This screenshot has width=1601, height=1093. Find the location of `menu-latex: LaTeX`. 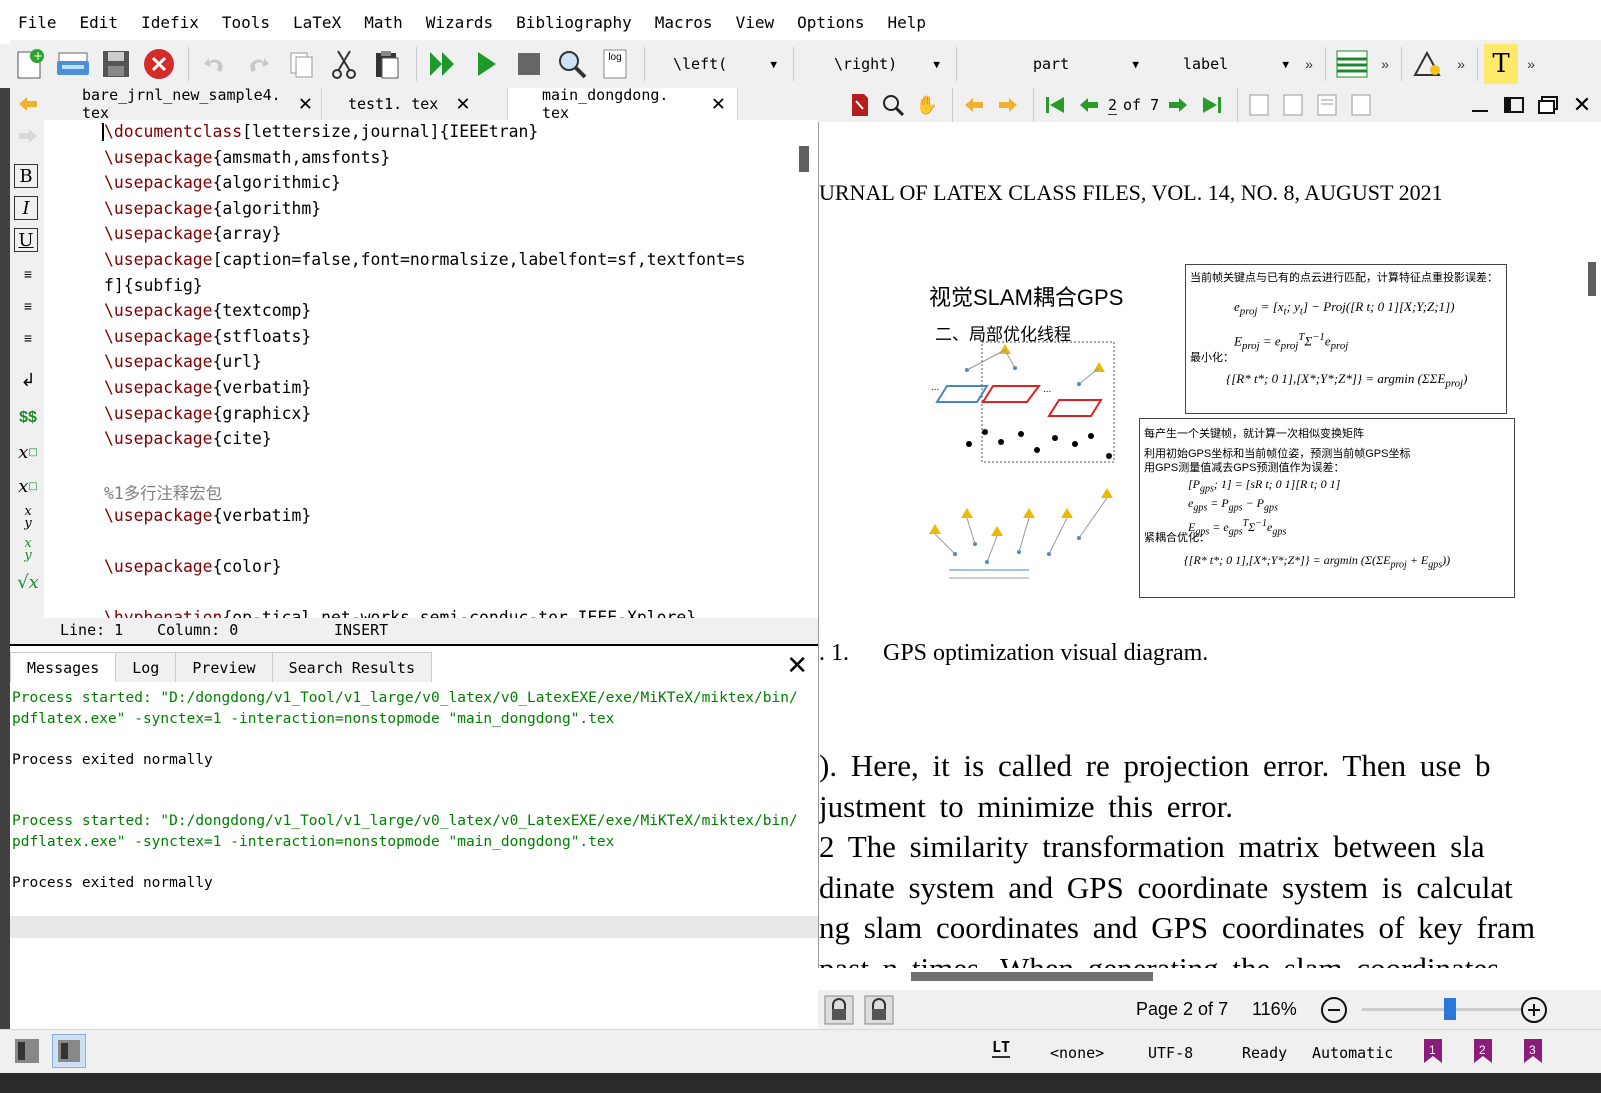

menu-latex: LaTeX is located at coordinates (317, 22).